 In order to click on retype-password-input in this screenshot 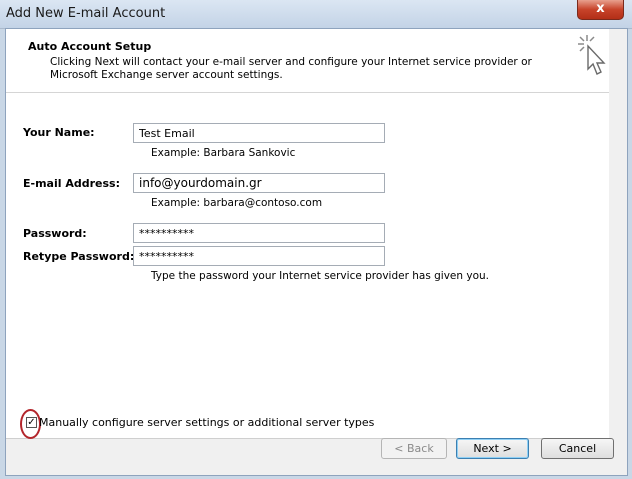, I will do `click(259, 256)`.